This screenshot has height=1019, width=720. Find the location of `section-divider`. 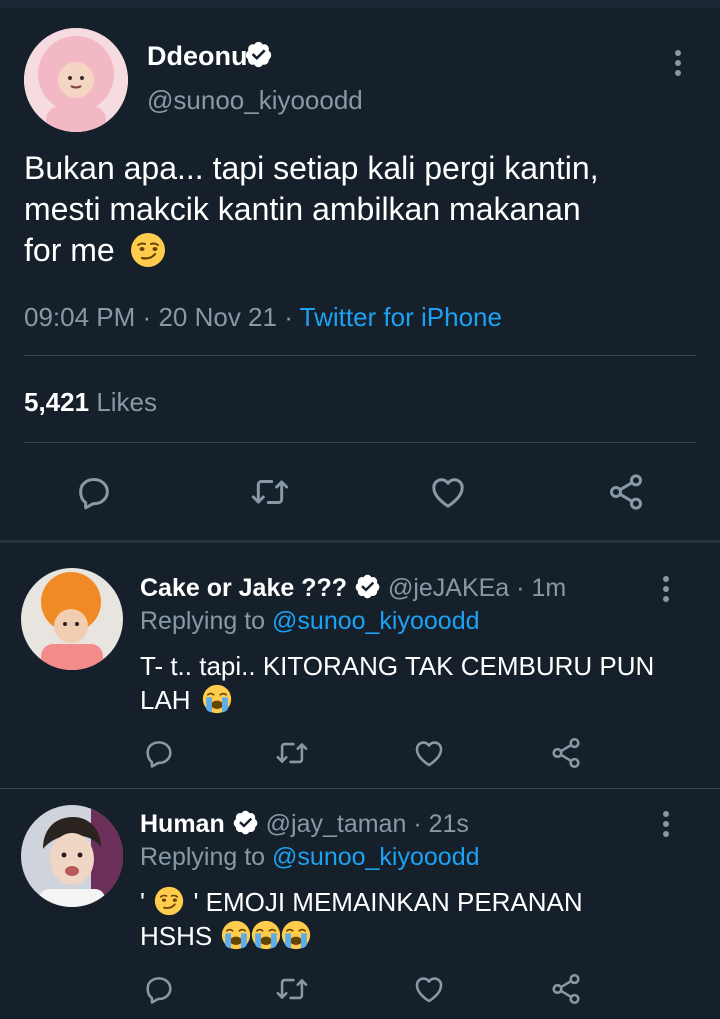

section-divider is located at coordinates (360, 541).